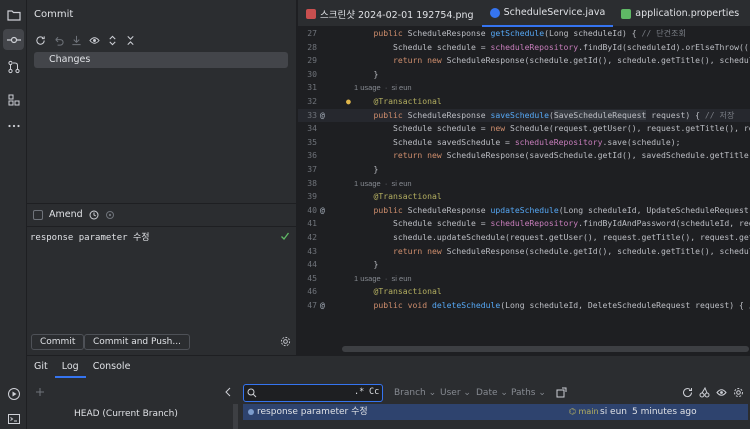 Image resolution: width=750 pixels, height=429 pixels. What do you see at coordinates (13, 125) in the screenshot?
I see `more-icon` at bounding box center [13, 125].